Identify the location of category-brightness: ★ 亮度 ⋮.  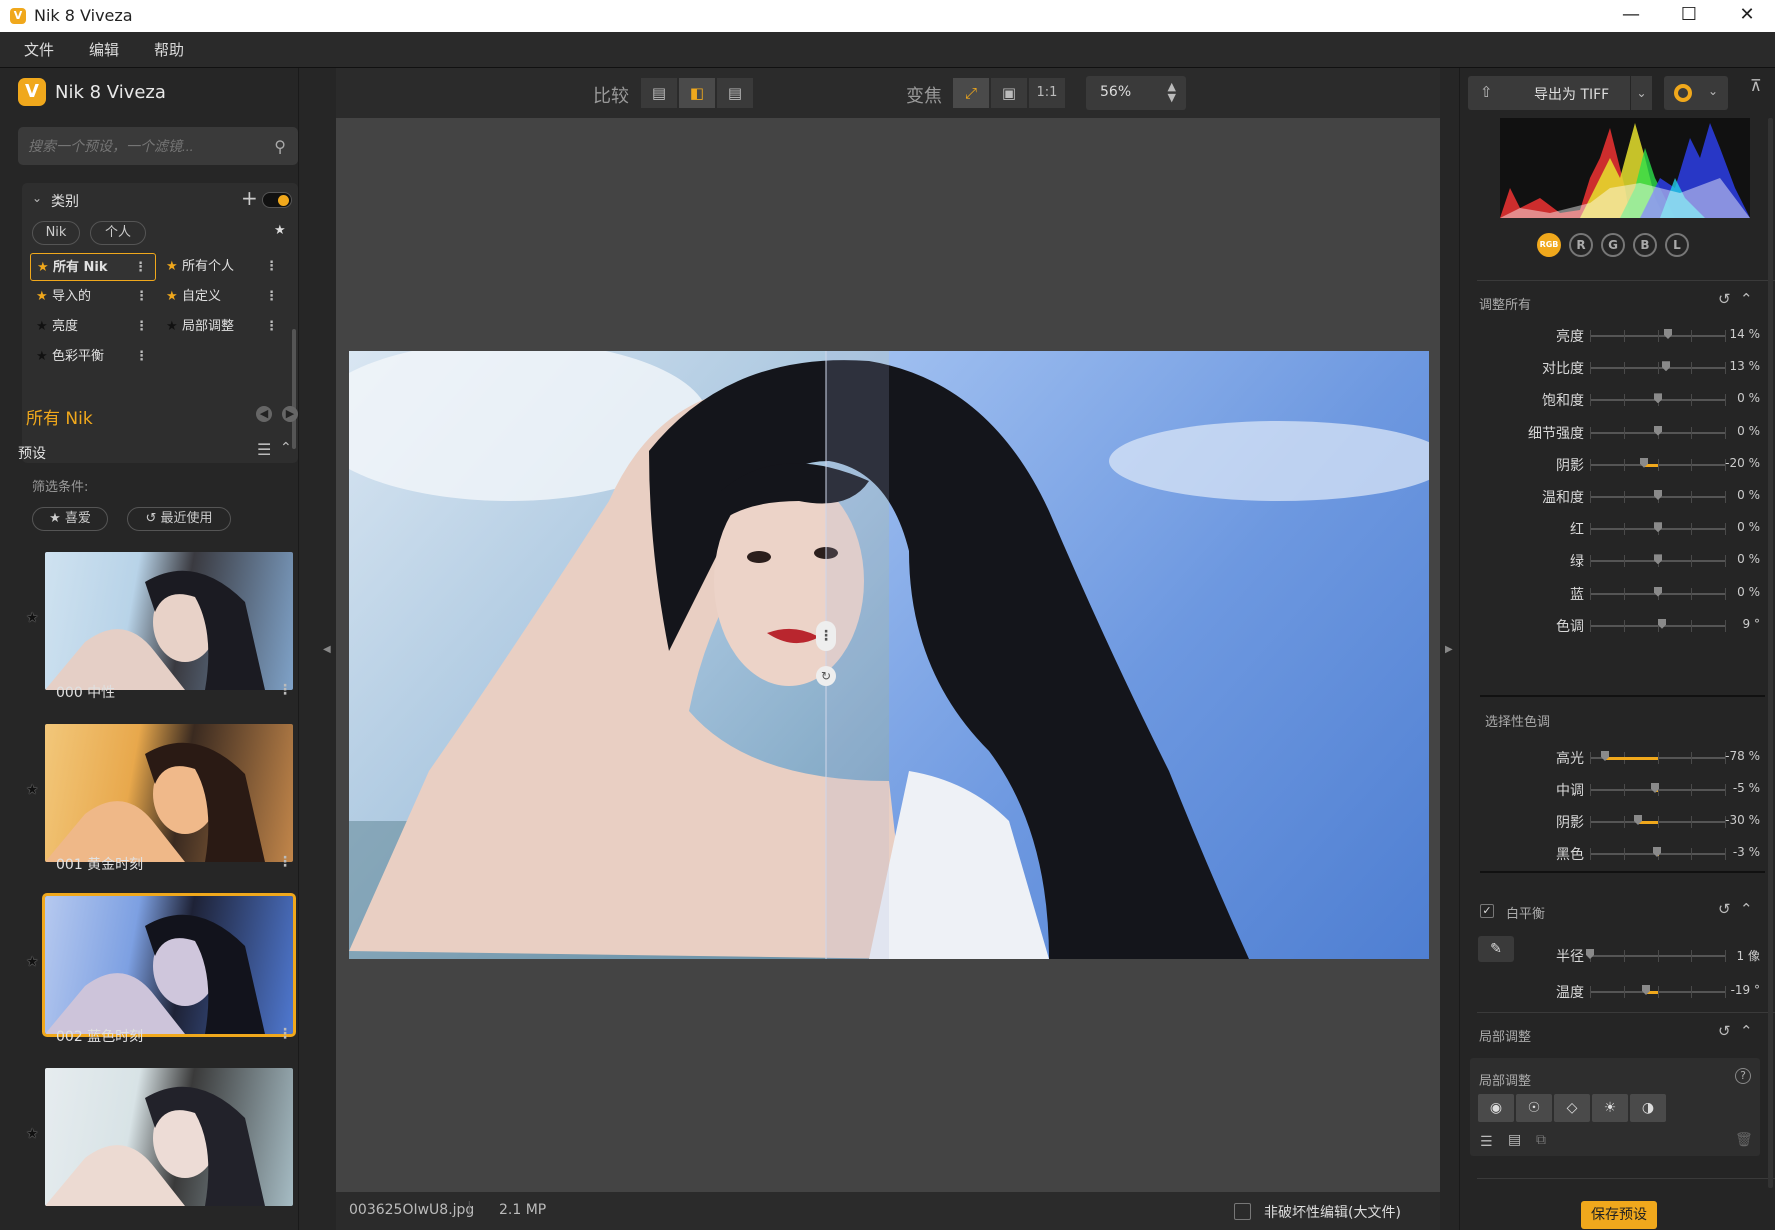
(93, 327).